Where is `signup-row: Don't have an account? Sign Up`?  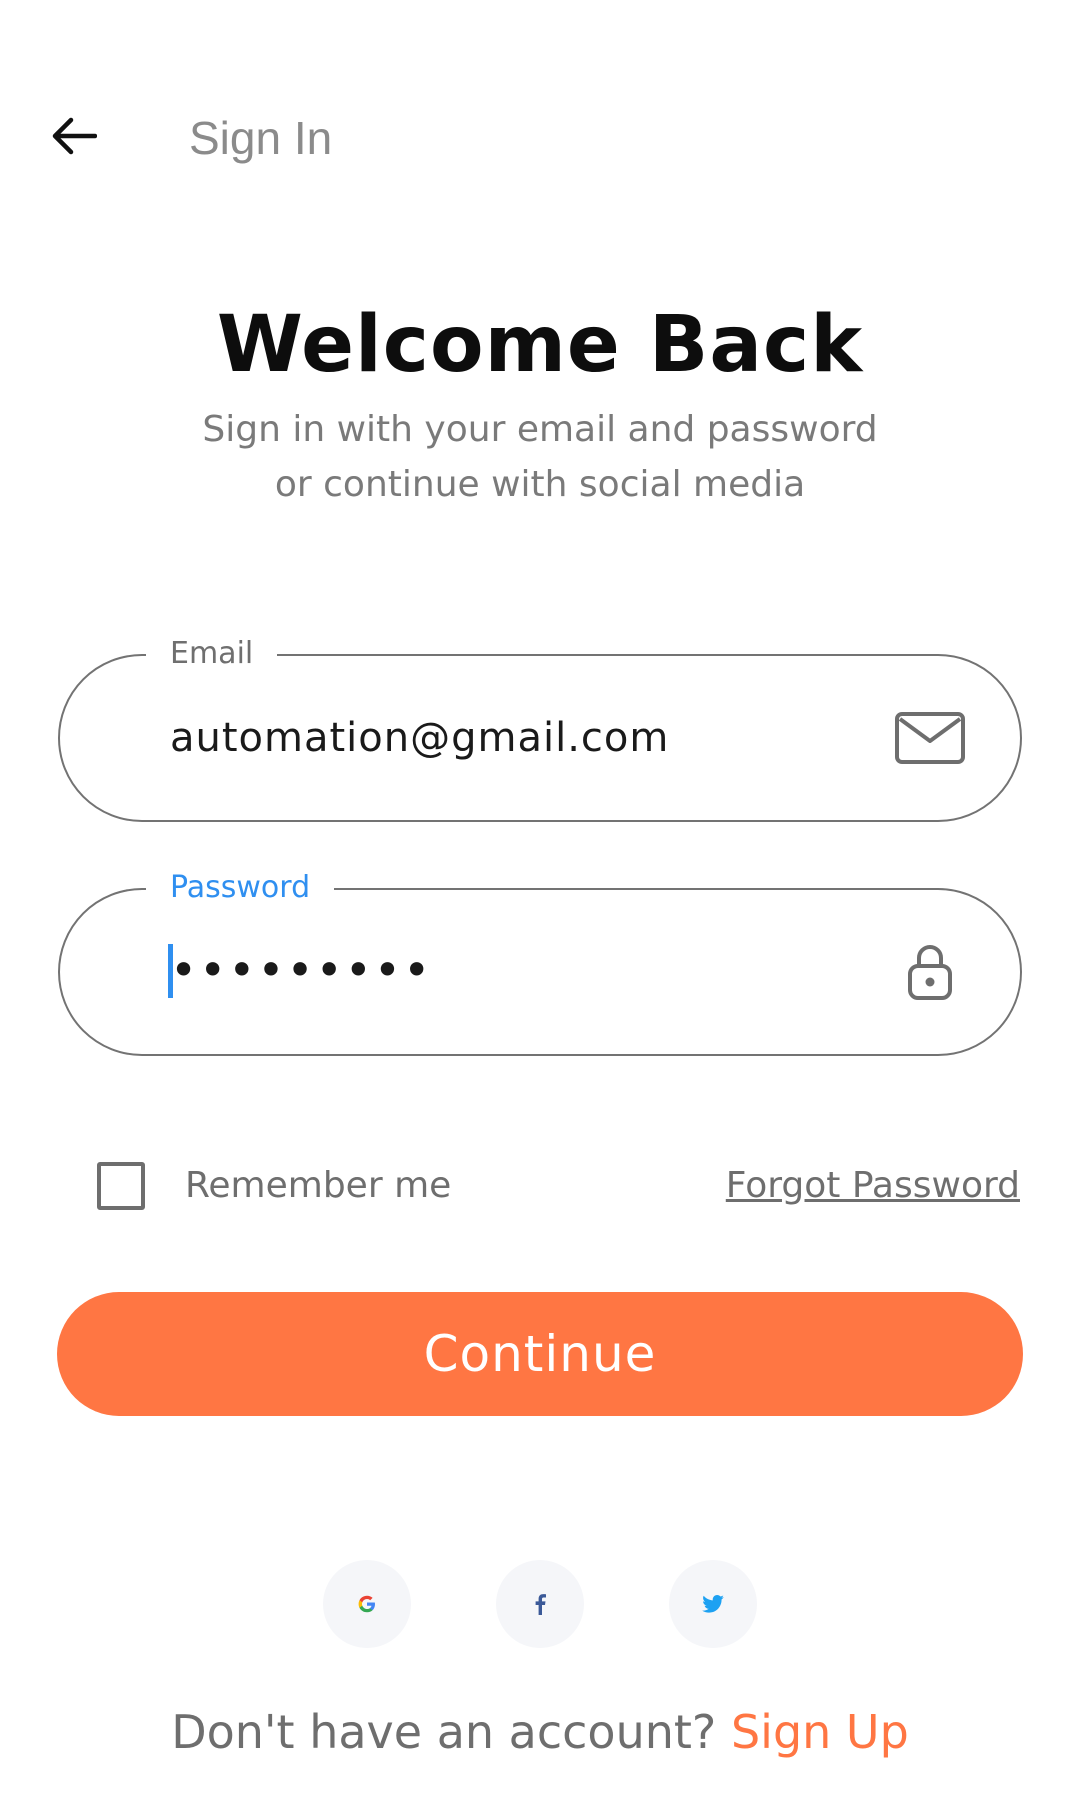
signup-row: Don't have an account? Sign Up is located at coordinates (540, 1732).